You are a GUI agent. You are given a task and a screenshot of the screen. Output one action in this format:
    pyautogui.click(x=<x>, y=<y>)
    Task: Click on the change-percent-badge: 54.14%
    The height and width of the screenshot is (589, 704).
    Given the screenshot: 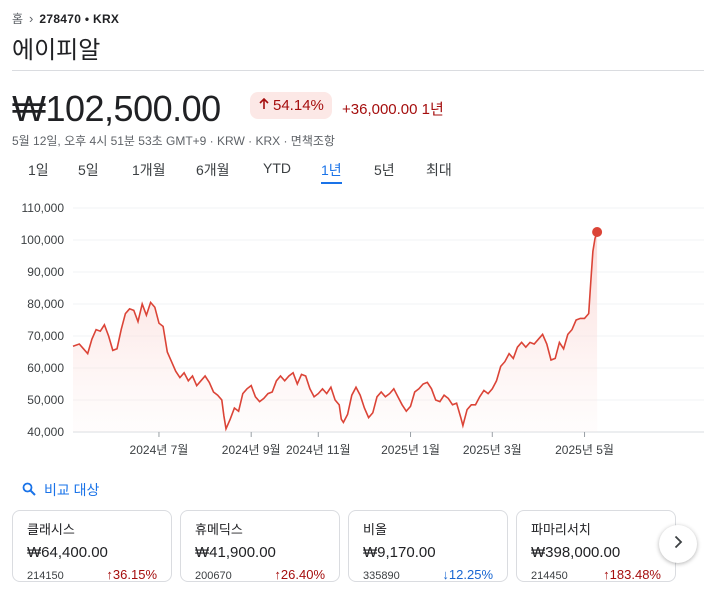 What is the action you would take?
    pyautogui.click(x=291, y=105)
    